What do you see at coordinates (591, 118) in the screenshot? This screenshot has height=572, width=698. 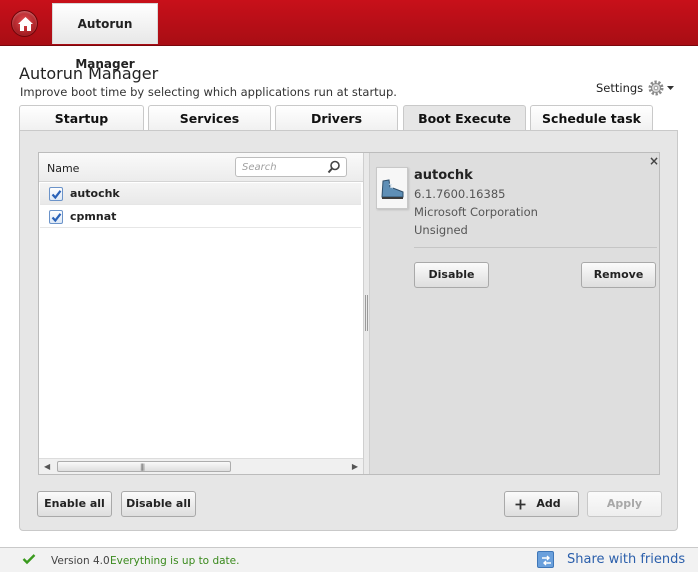 I see `tab-schedule-task: Schedule task` at bounding box center [591, 118].